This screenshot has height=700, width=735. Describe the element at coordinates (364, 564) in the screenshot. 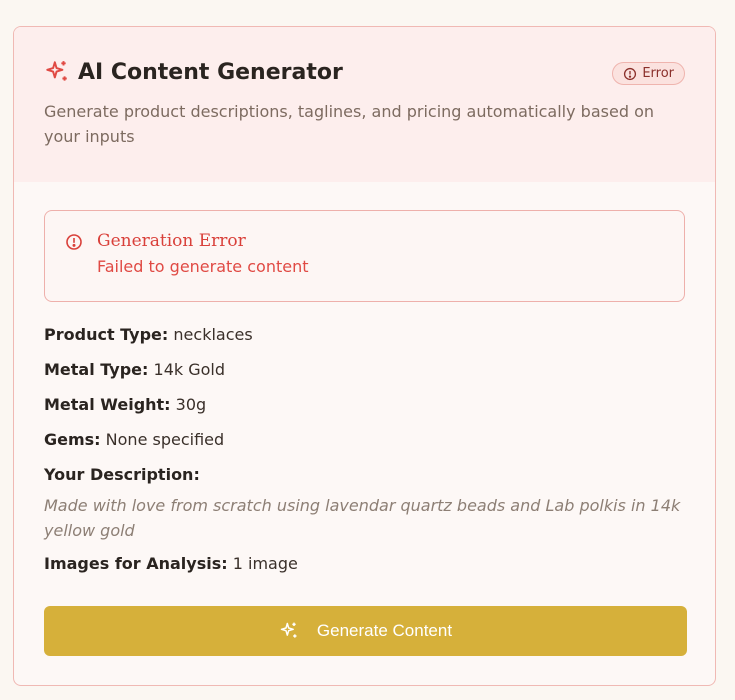

I see `images-row: Images for Analysis: 1 image` at that location.